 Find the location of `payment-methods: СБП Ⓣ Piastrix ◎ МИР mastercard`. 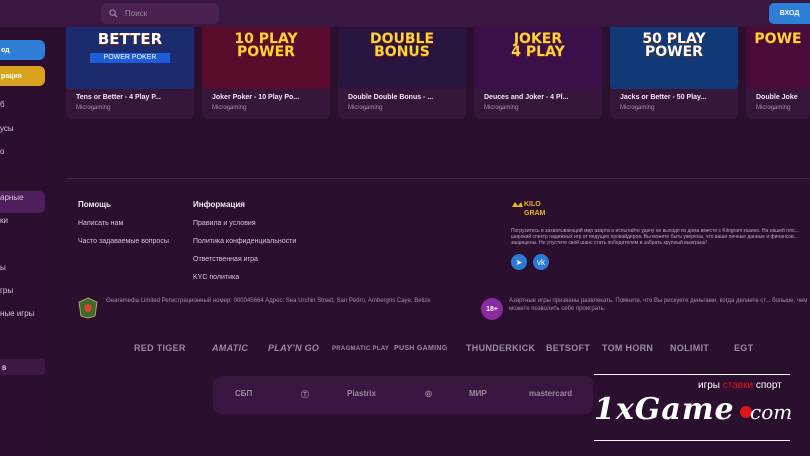

payment-methods: СБП Ⓣ Piastrix ◎ МИР mastercard is located at coordinates (403, 395).